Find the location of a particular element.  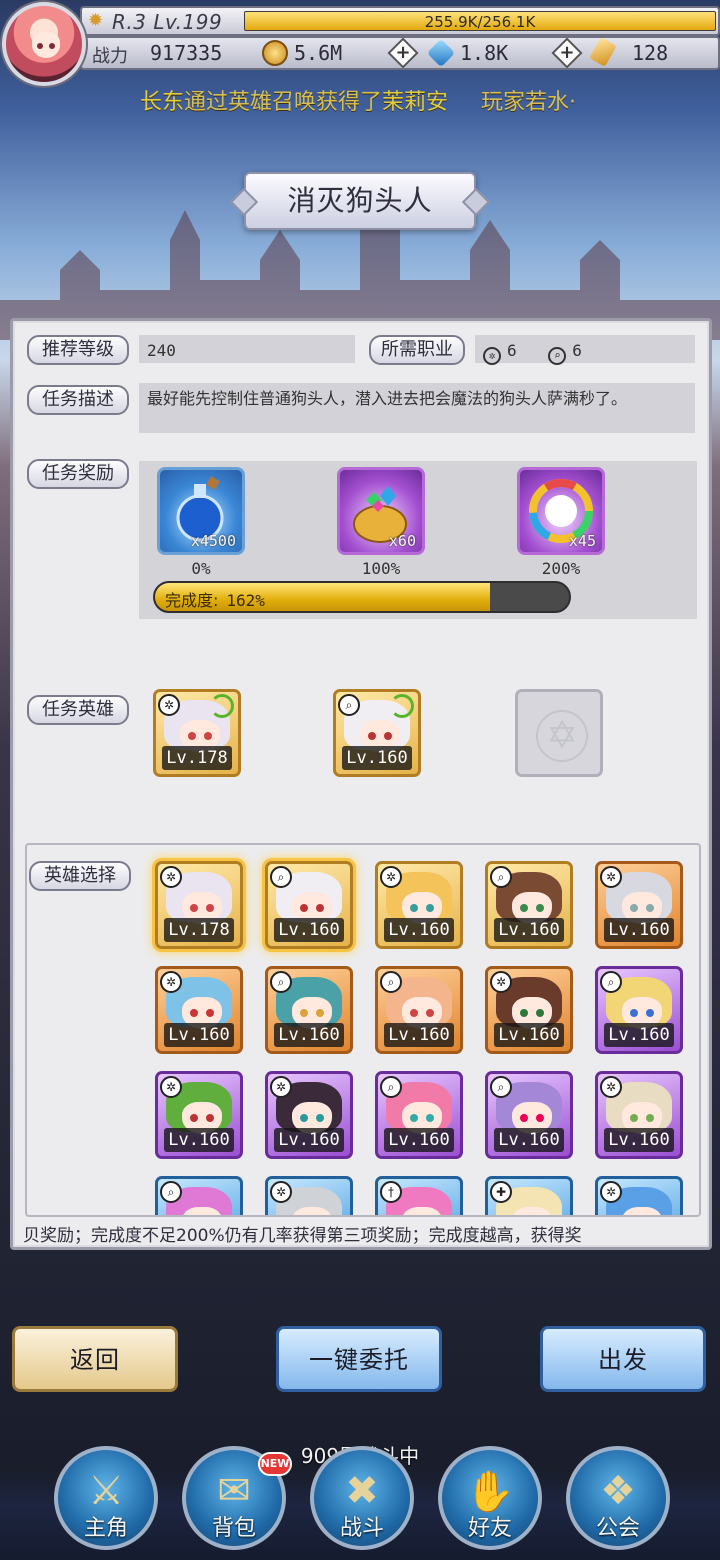

hero-card: † is located at coordinates (419, 1195).